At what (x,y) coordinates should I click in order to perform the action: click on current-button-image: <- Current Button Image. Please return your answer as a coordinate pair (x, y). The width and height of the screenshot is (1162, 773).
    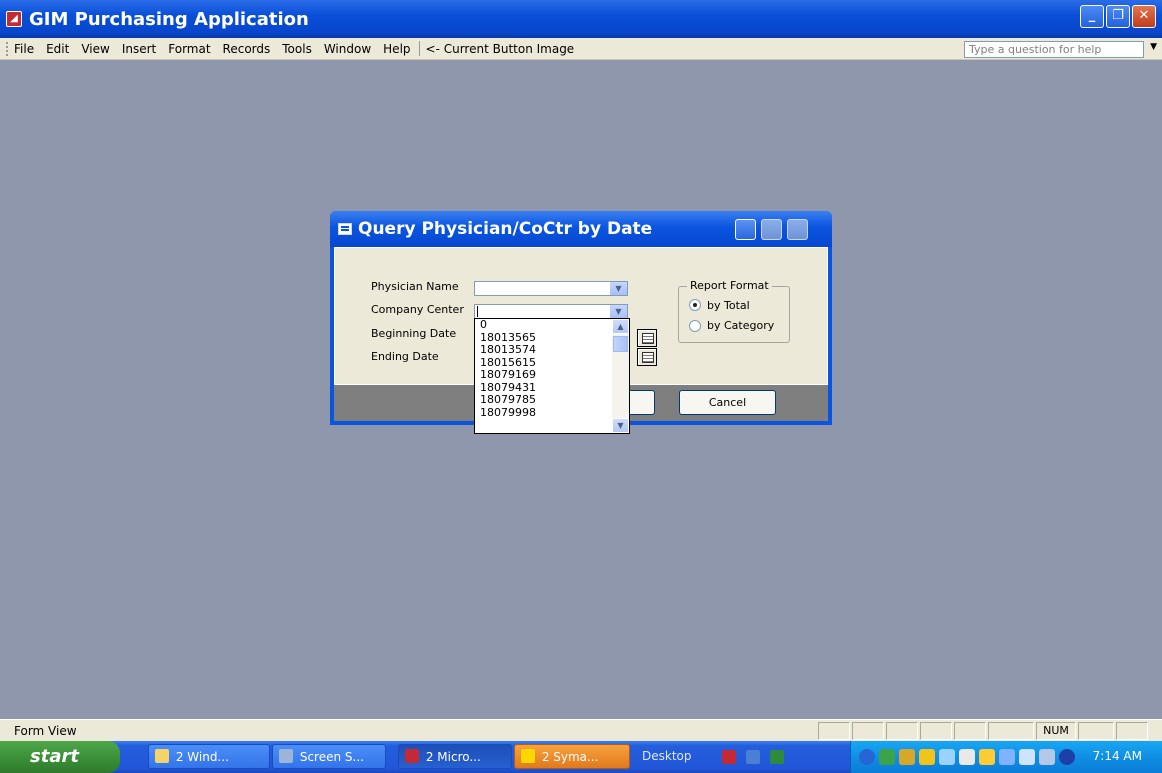
    Looking at the image, I should click on (500, 49).